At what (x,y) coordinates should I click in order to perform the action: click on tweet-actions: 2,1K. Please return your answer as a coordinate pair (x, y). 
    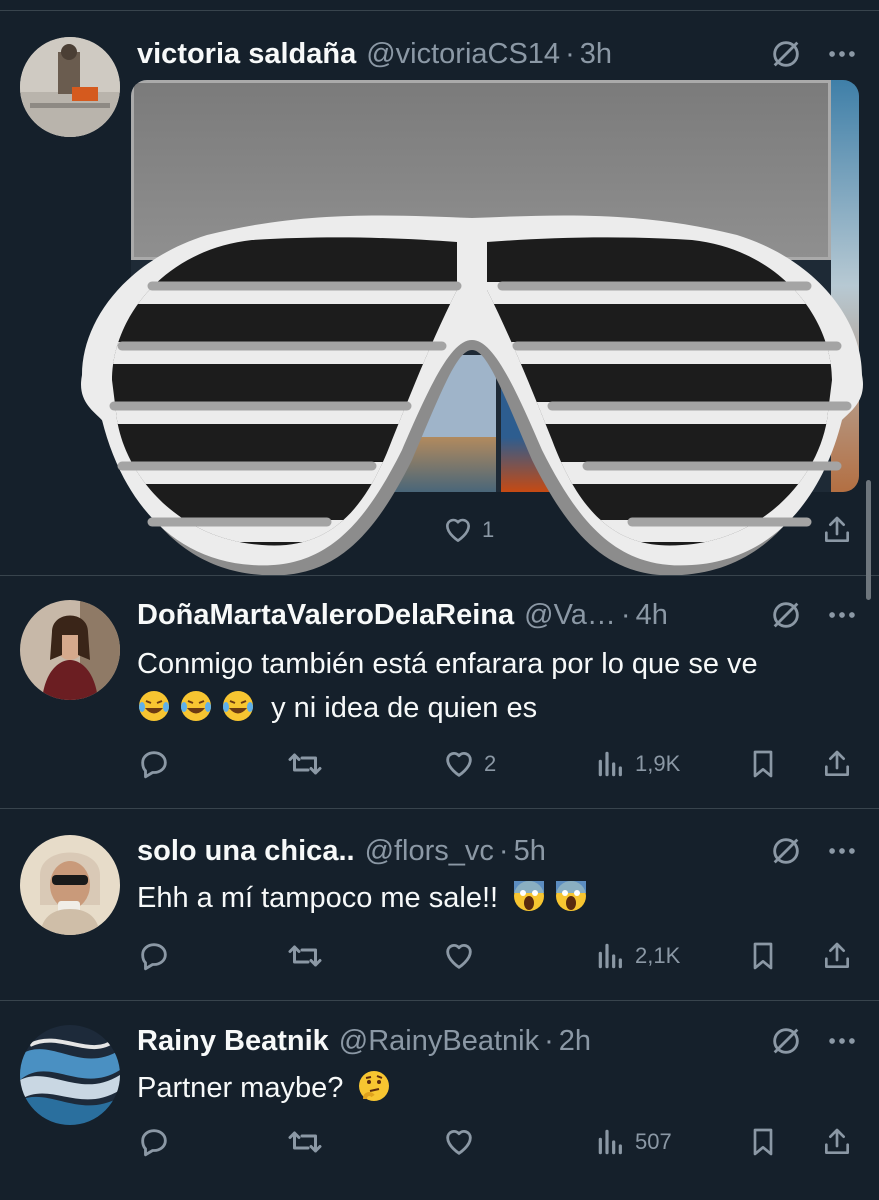
    Looking at the image, I should click on (498, 956).